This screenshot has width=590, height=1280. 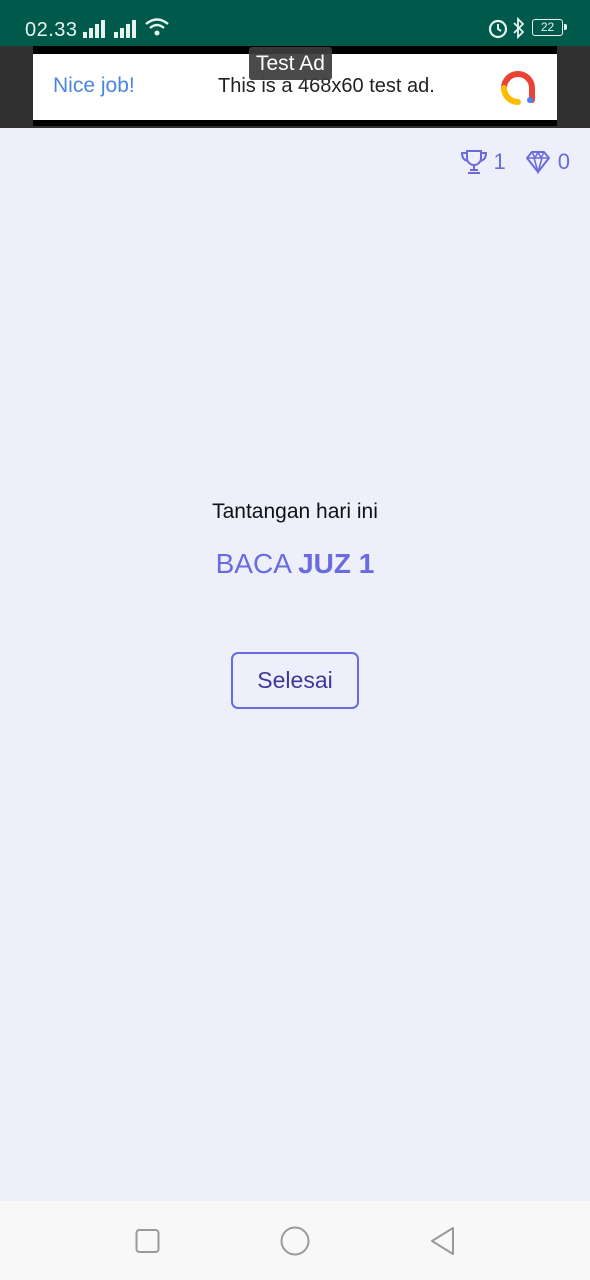 I want to click on back-icon, so click(x=443, y=1241).